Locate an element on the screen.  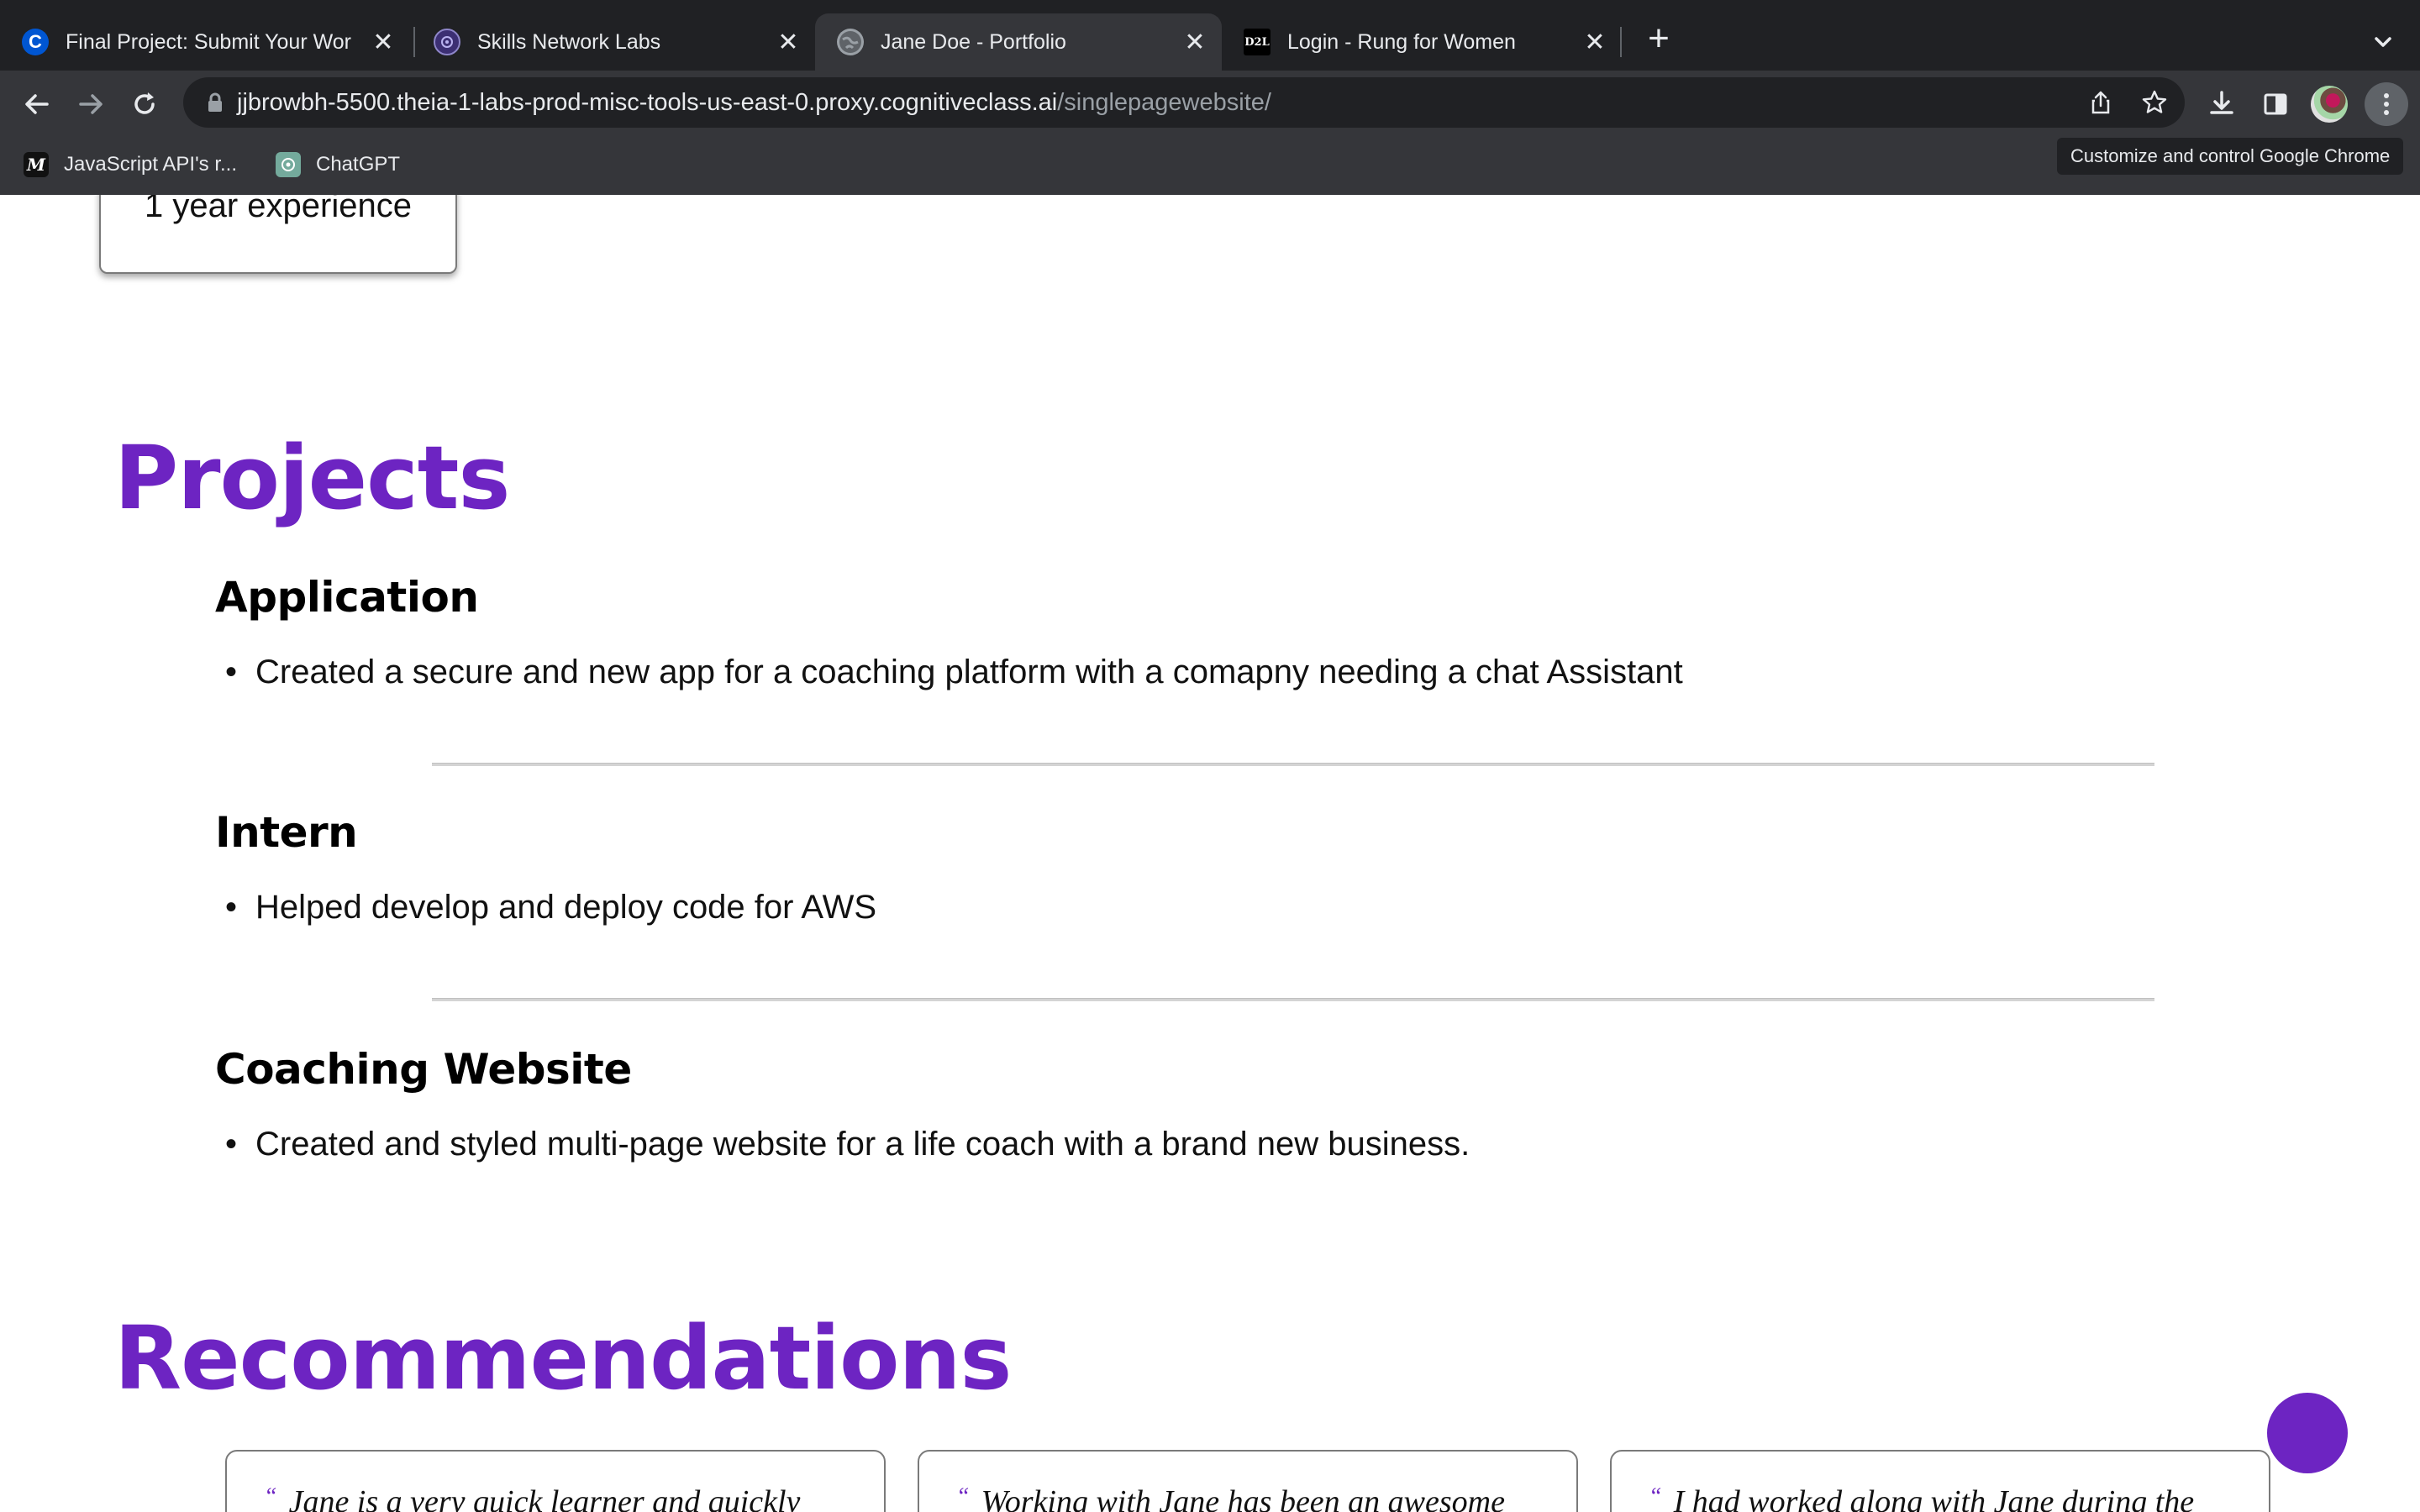
share-icon is located at coordinates (2100, 102).